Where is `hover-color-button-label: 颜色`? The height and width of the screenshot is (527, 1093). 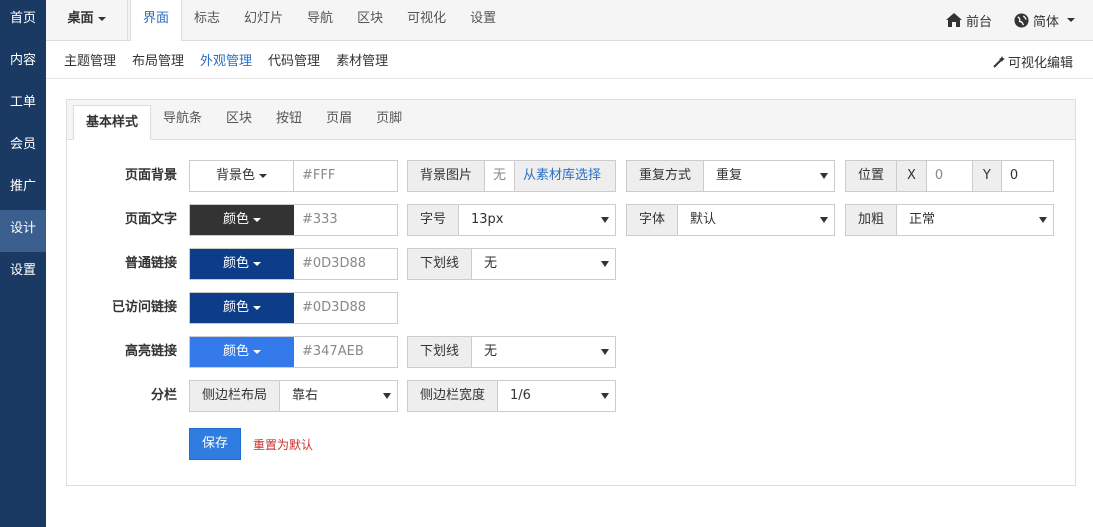 hover-color-button-label: 颜色 is located at coordinates (235, 351).